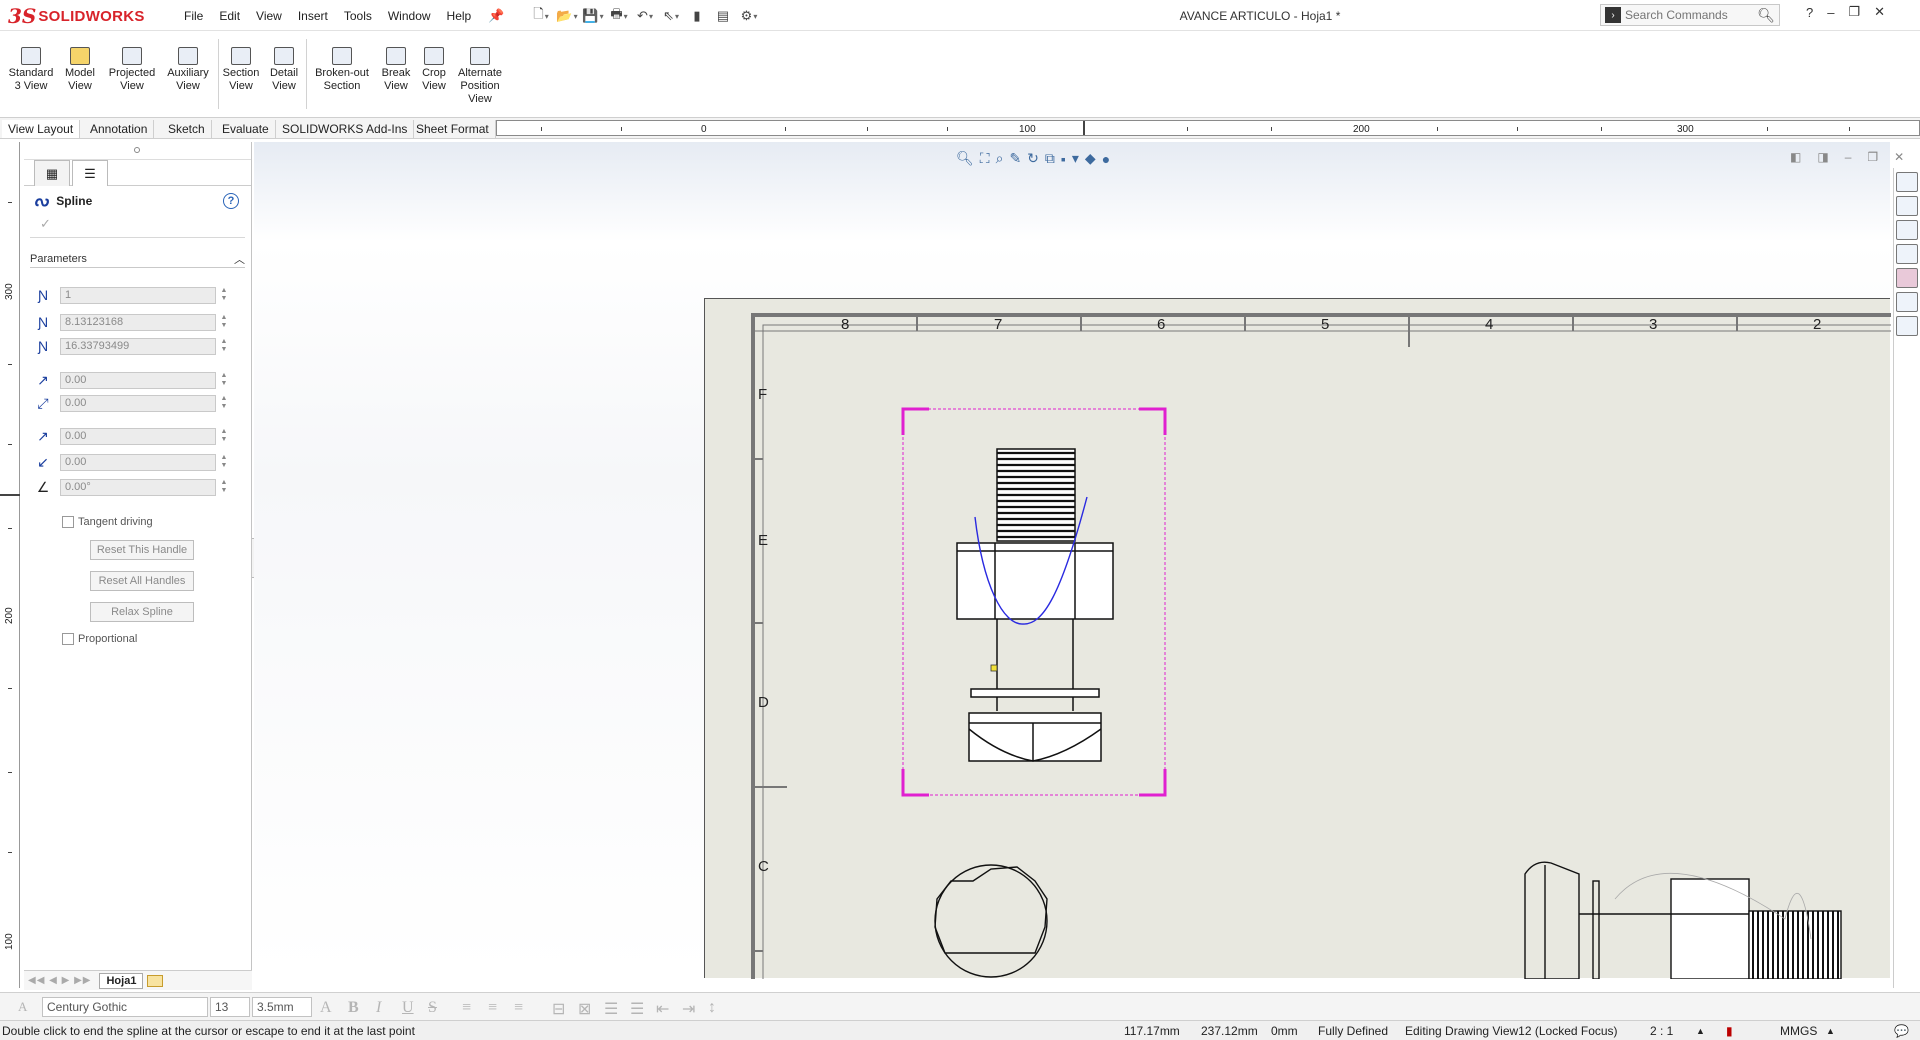  What do you see at coordinates (688, 1009) in the screenshot?
I see `indent-increase-icon: ⇥` at bounding box center [688, 1009].